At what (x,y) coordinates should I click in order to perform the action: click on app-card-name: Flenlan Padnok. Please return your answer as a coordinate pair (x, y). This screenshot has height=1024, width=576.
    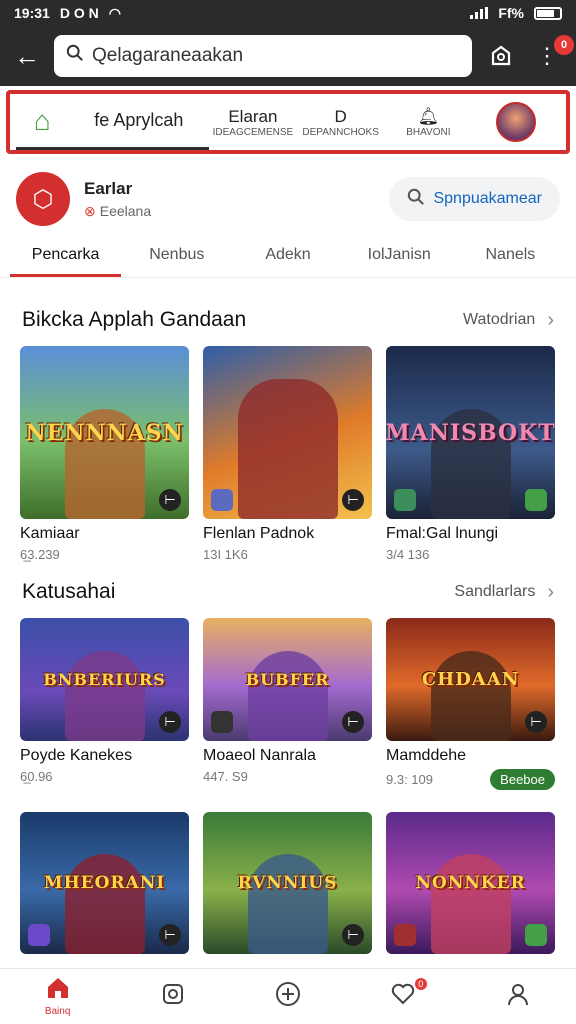
    Looking at the image, I should click on (259, 533).